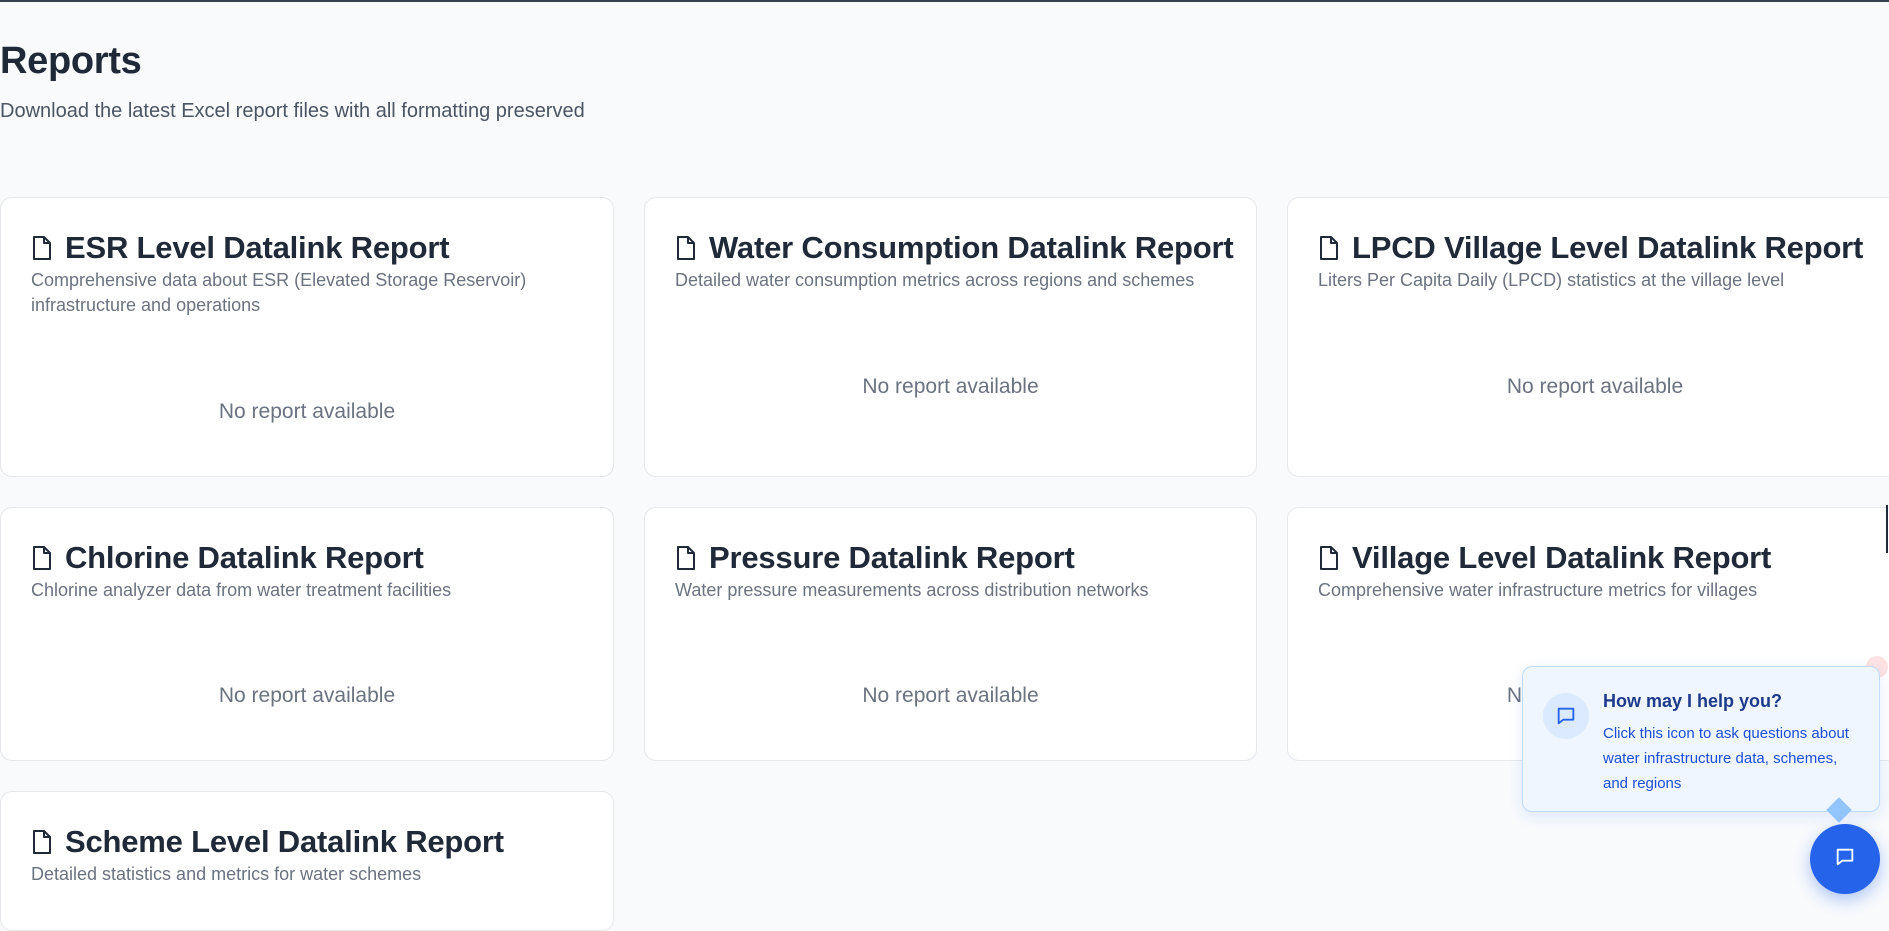 The image size is (1889, 931). What do you see at coordinates (257, 247) in the screenshot?
I see `report-title-text: ESR Level Datalink Report` at bounding box center [257, 247].